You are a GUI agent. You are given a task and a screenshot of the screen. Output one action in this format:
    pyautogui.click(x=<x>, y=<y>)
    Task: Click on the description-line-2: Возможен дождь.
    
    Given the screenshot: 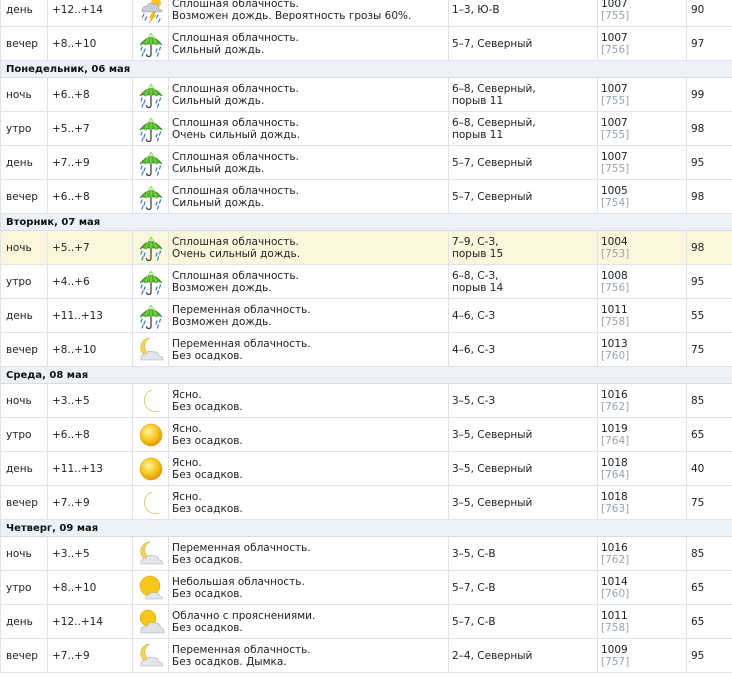 What is the action you would take?
    pyautogui.click(x=222, y=321)
    